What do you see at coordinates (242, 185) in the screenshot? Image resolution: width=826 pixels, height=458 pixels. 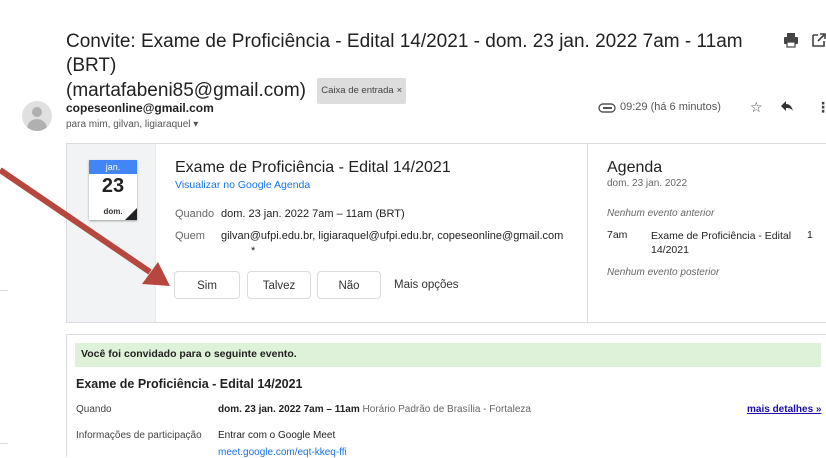 I see `view-in-calendar-link: Visualizar no Google Agenda` at bounding box center [242, 185].